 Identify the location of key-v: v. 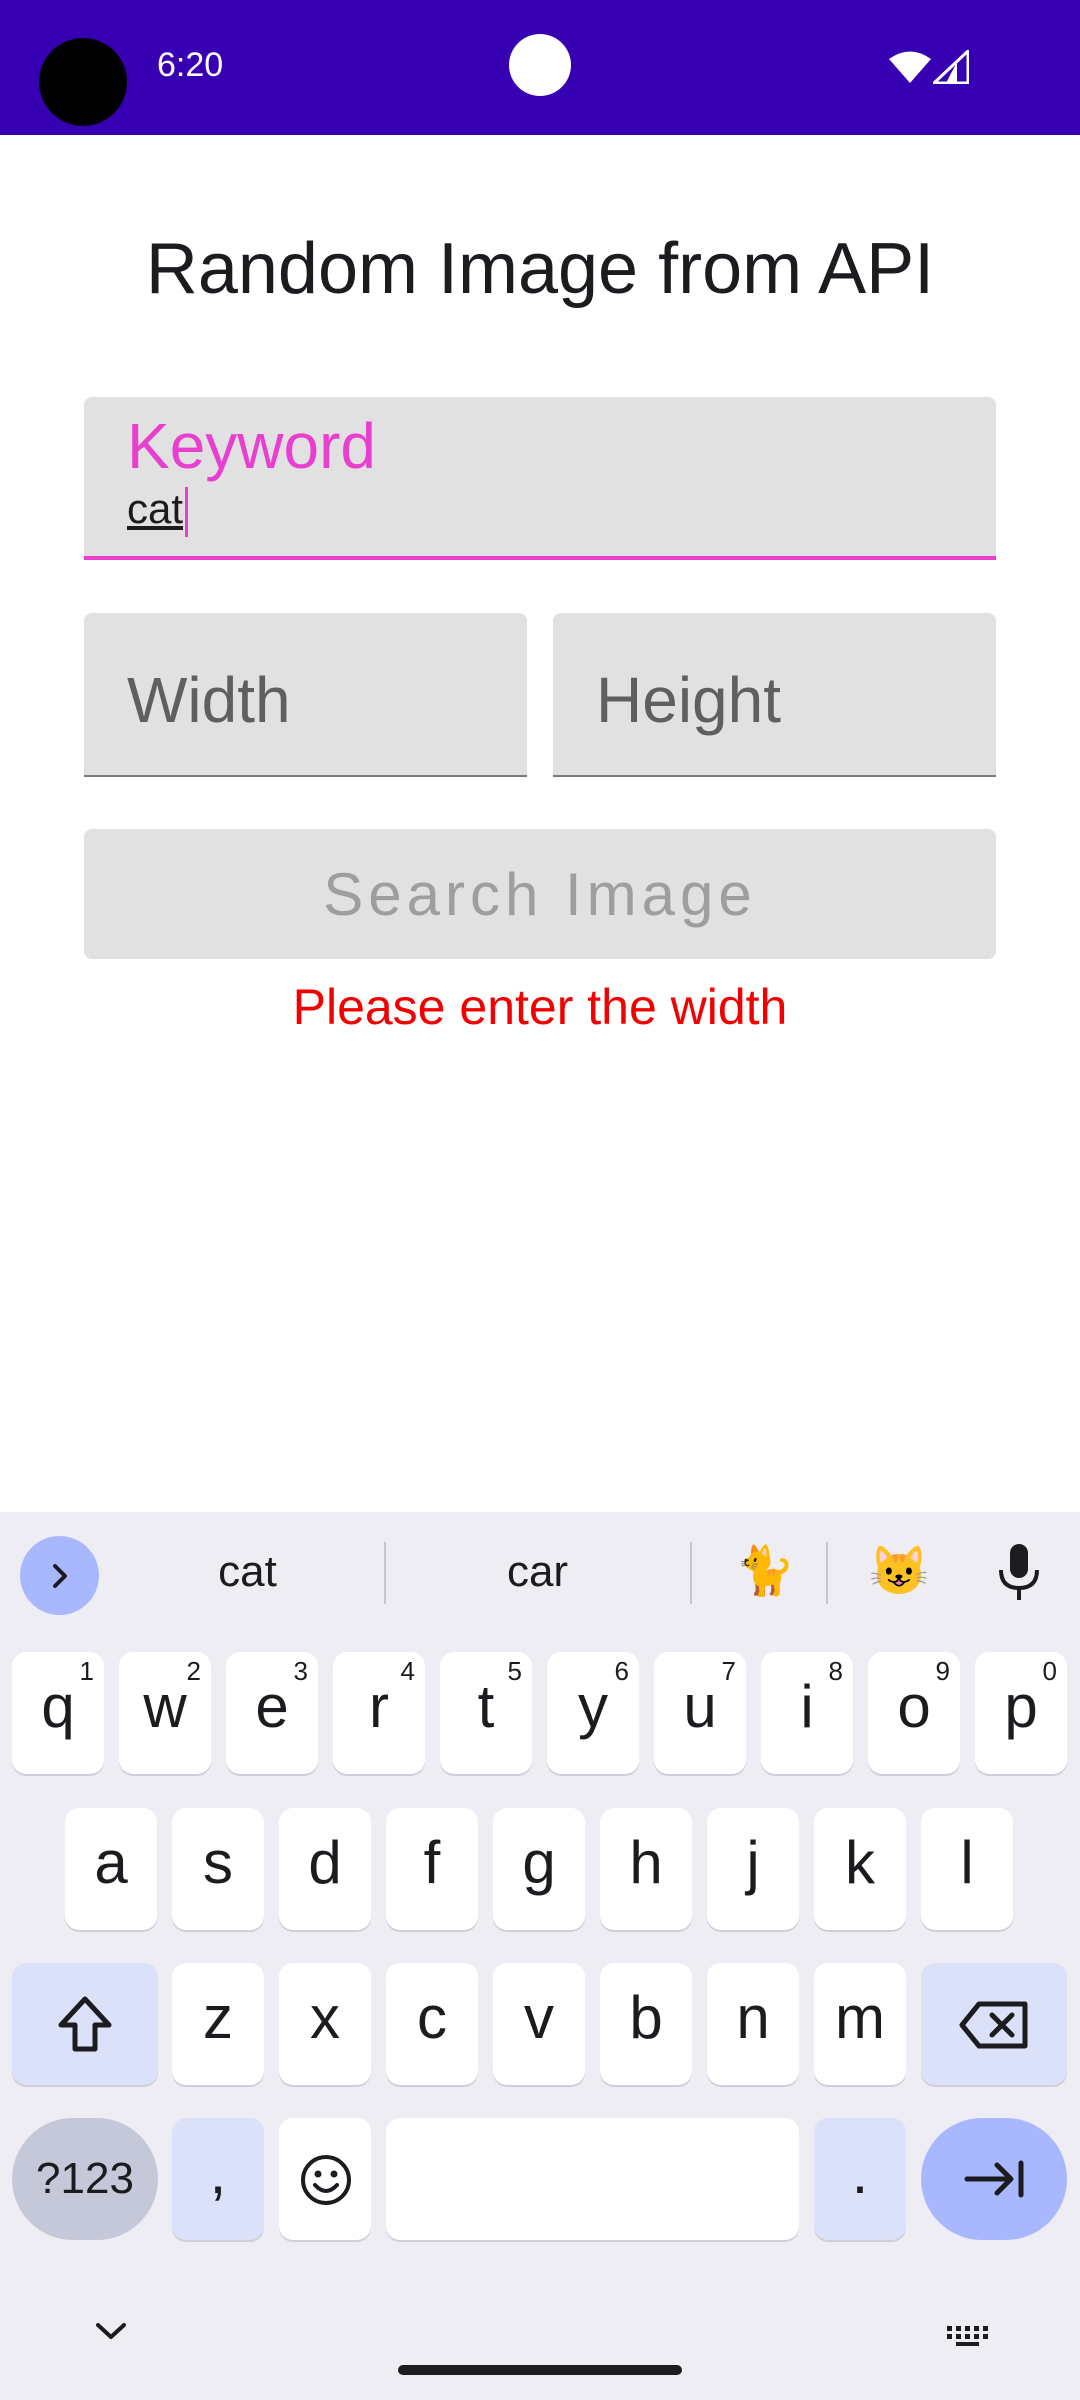
(539, 2024).